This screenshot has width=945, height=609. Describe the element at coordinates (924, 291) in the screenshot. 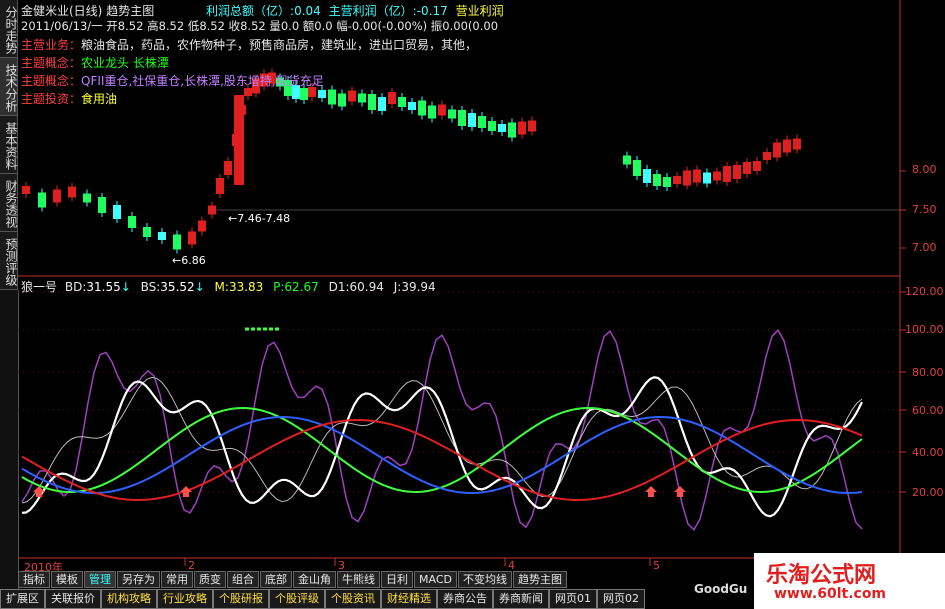

I see `indicator-axis-label: 120.00` at that location.